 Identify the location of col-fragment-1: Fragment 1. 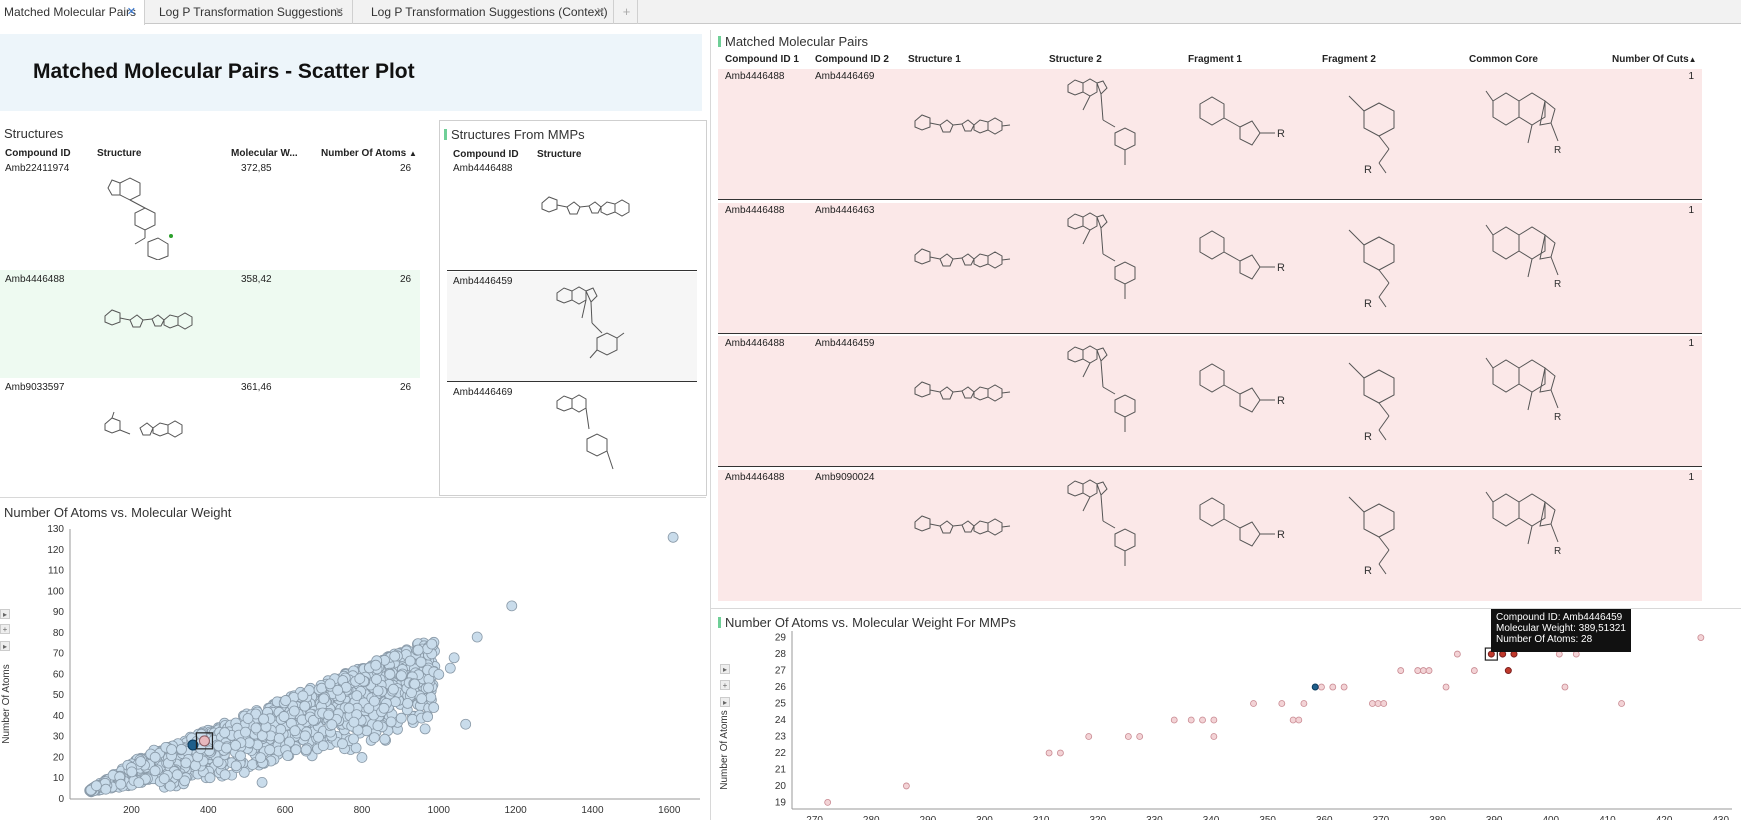
(1215, 59).